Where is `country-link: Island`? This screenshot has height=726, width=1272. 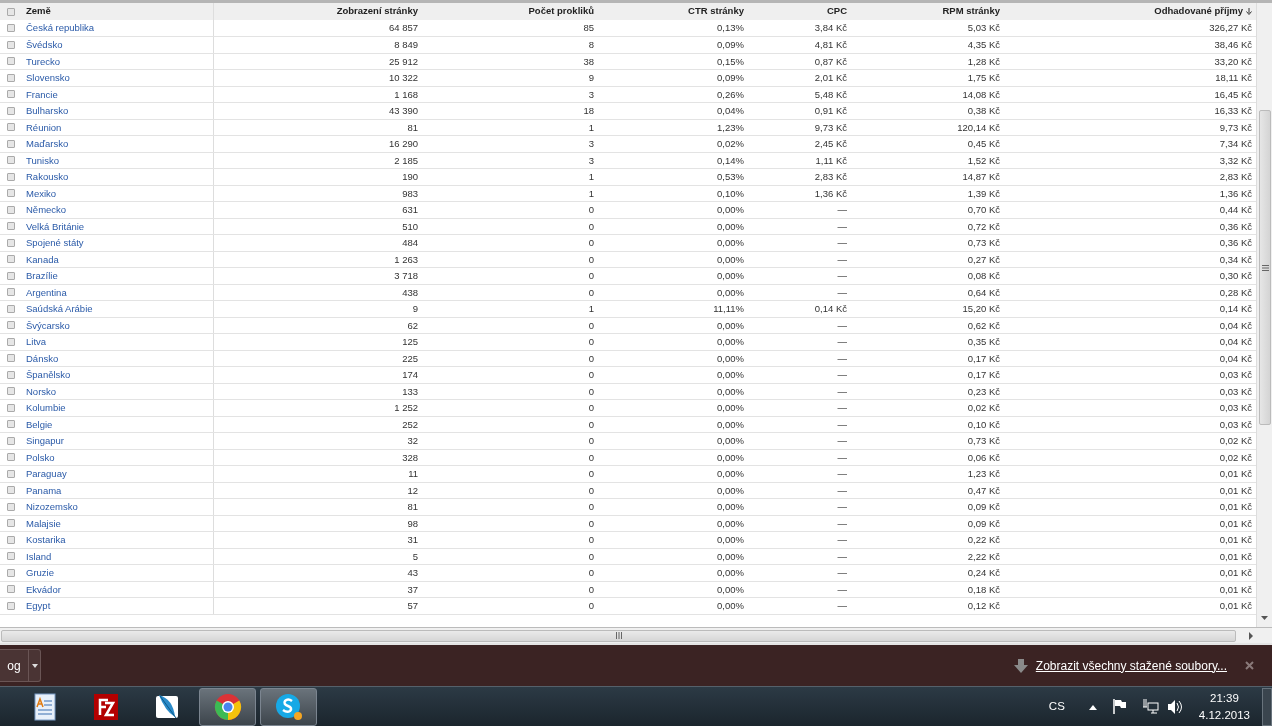 country-link: Island is located at coordinates (39, 556).